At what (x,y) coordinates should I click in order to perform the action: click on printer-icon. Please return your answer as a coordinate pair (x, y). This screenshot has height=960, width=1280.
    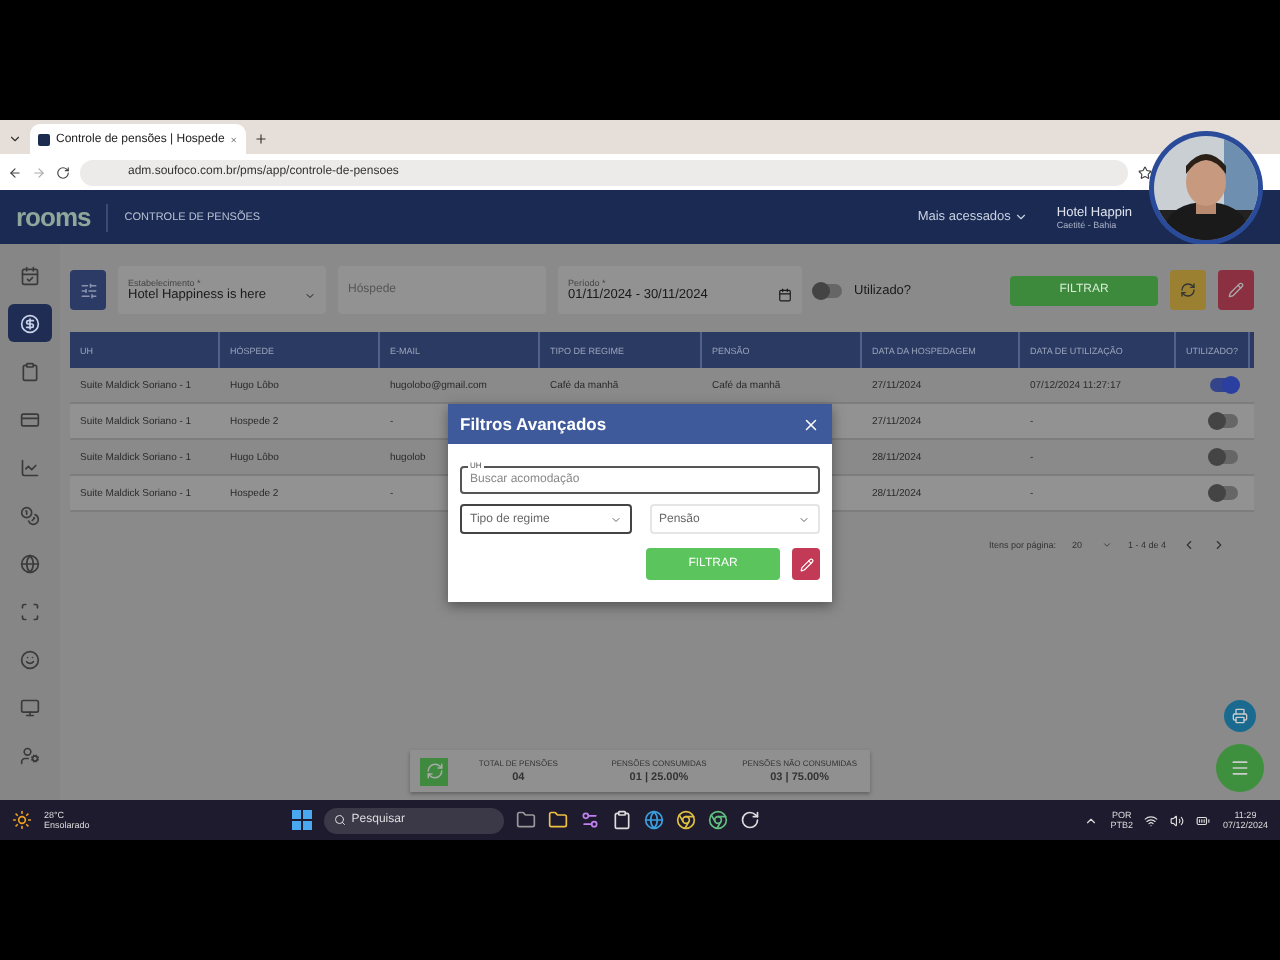
    Looking at the image, I should click on (1240, 716).